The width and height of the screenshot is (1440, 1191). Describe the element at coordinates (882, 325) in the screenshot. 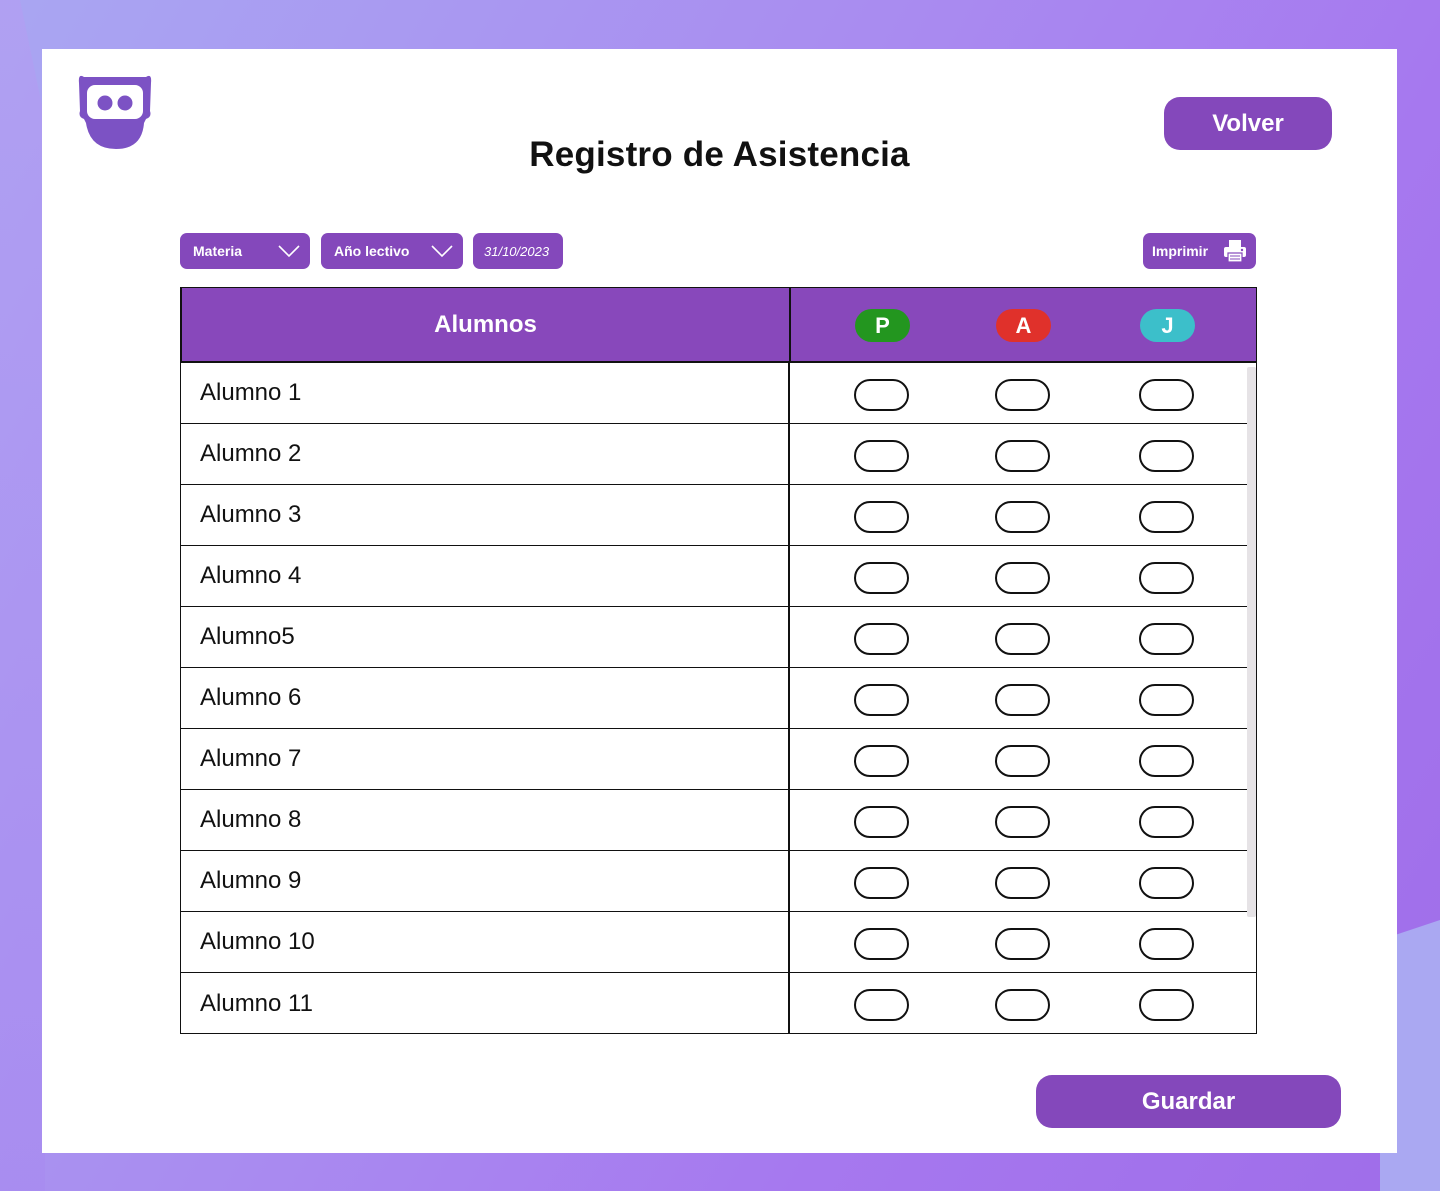

I see `column-badge-presente: P` at that location.